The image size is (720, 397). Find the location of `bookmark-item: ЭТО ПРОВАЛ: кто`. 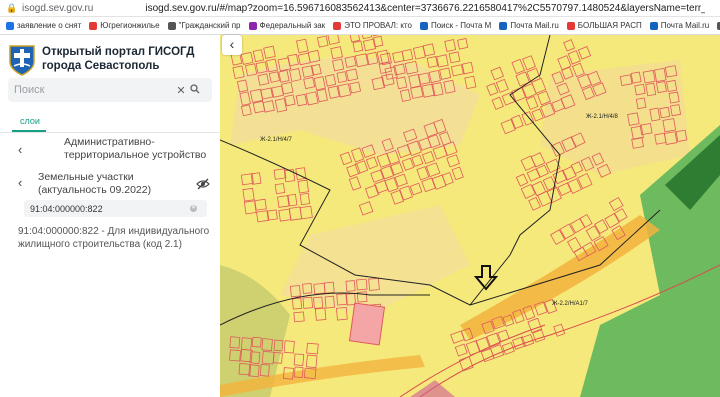

bookmark-item: ЭТО ПРОВАЛ: кто is located at coordinates (372, 25).